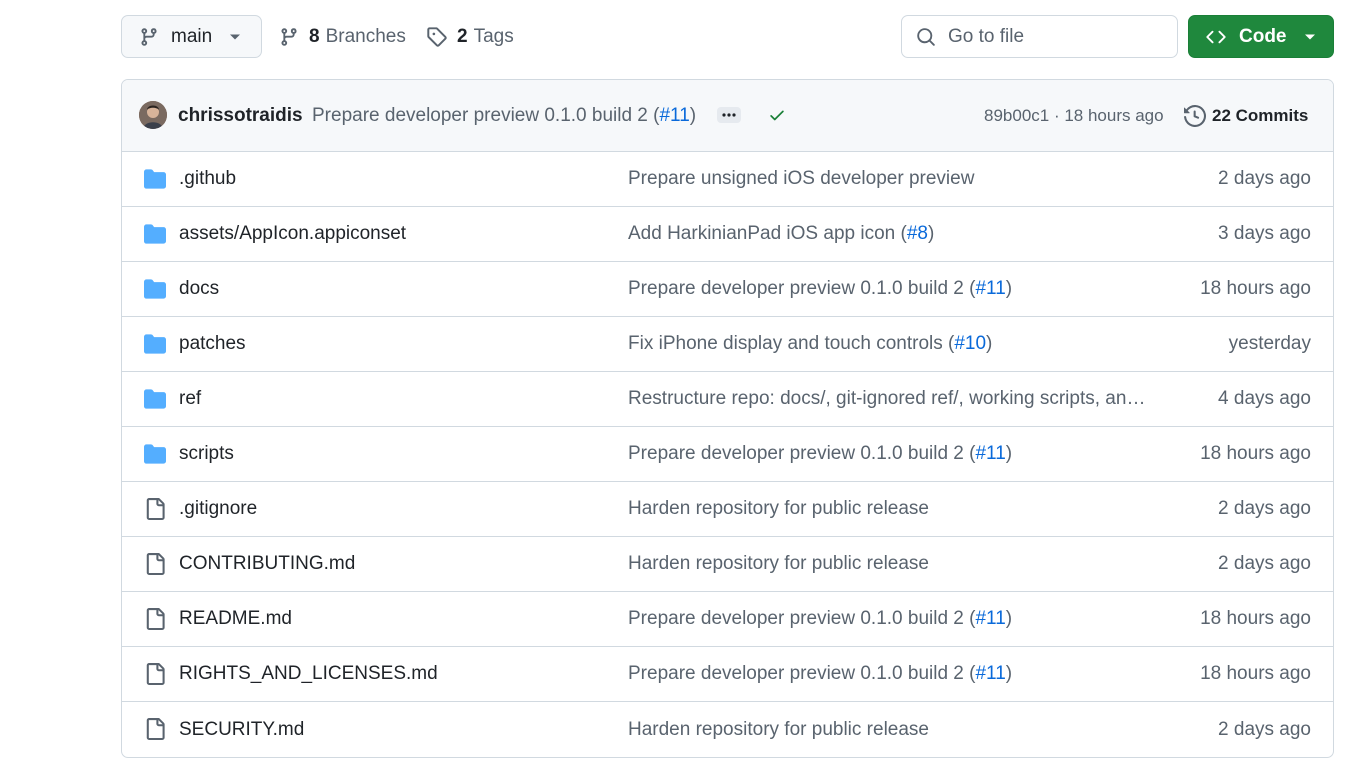  I want to click on tags-label: Tags, so click(493, 36).